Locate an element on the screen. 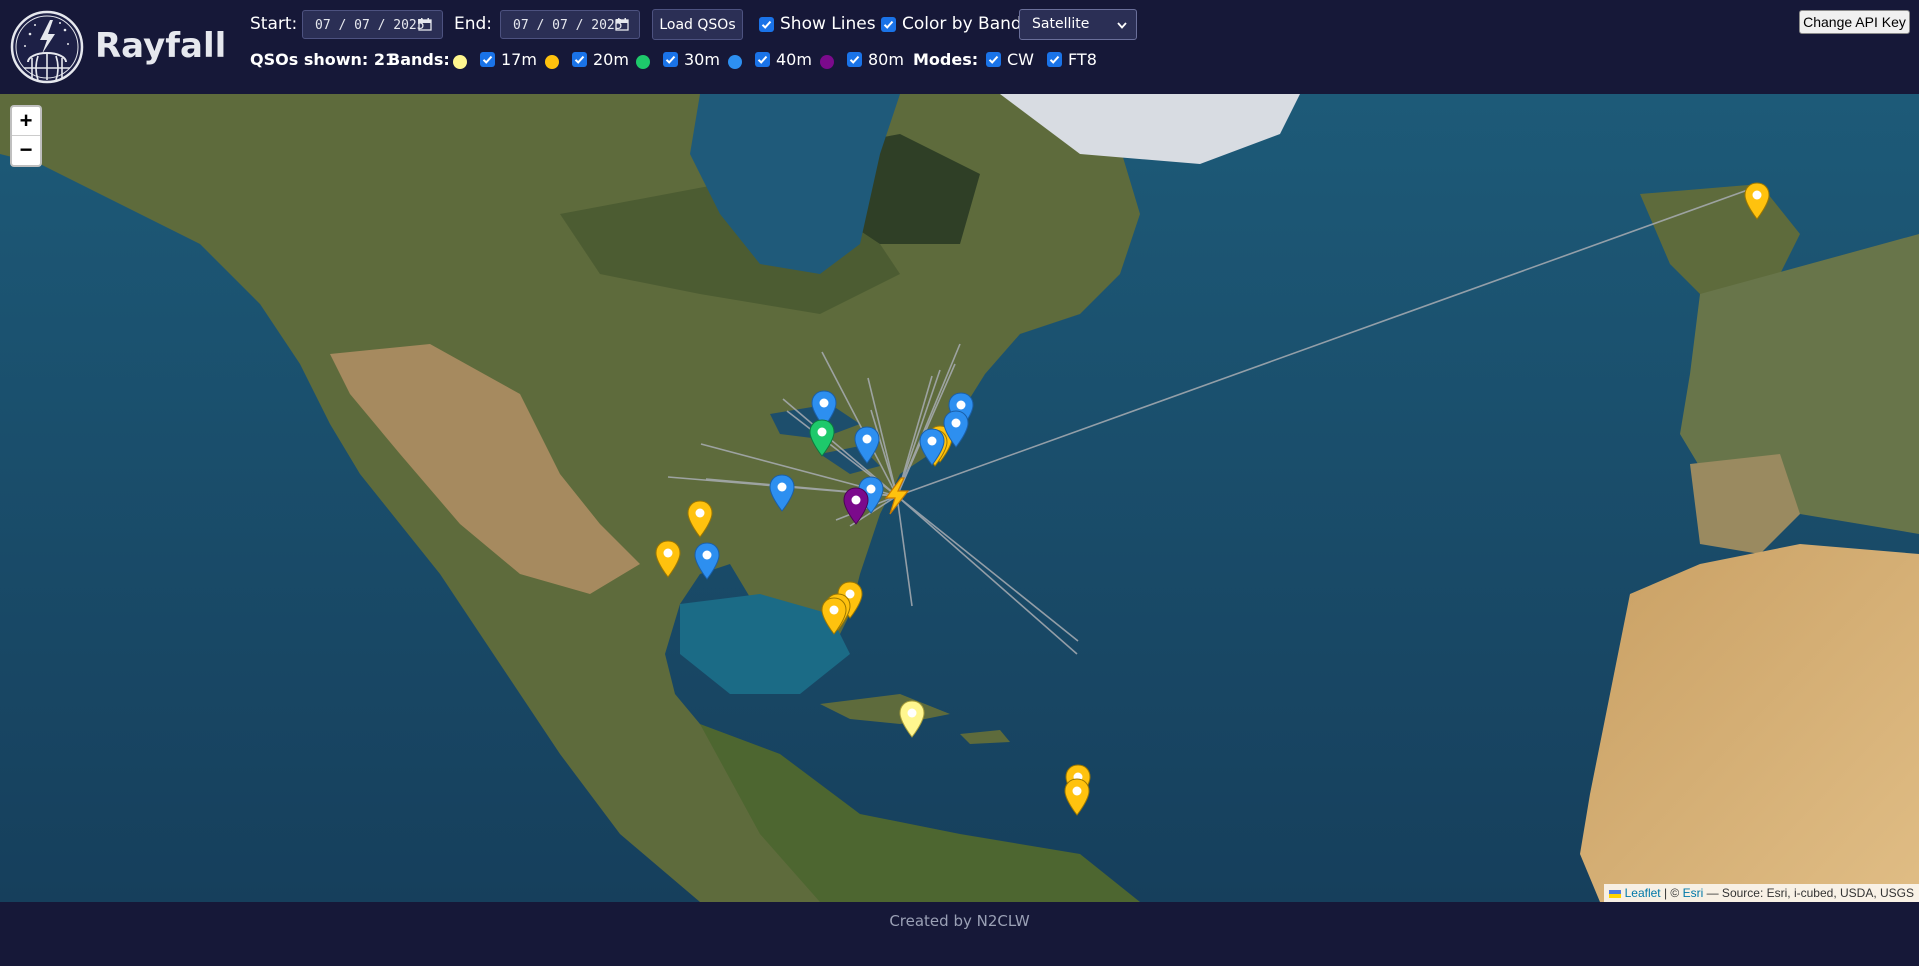 The height and width of the screenshot is (966, 1919). end-date-label: End: is located at coordinates (473, 24).